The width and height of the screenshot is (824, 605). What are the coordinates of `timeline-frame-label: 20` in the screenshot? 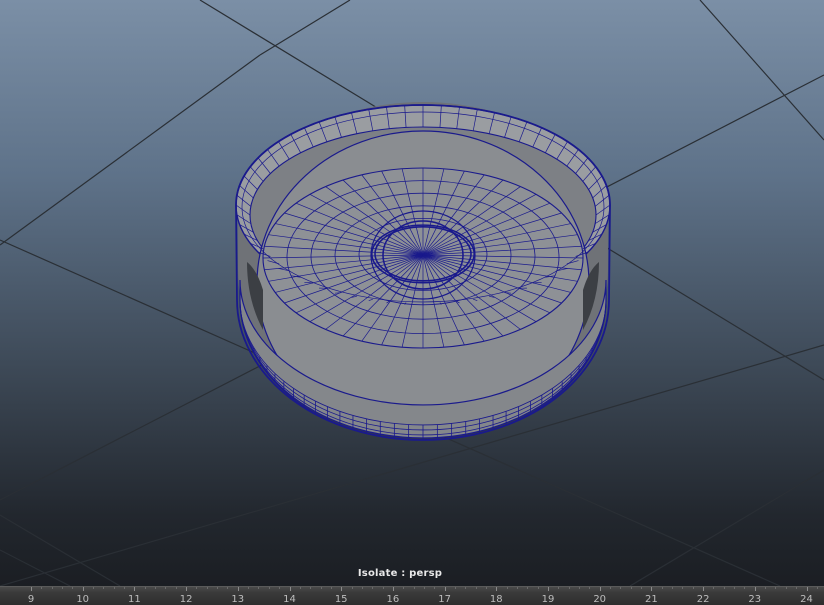 It's located at (600, 599).